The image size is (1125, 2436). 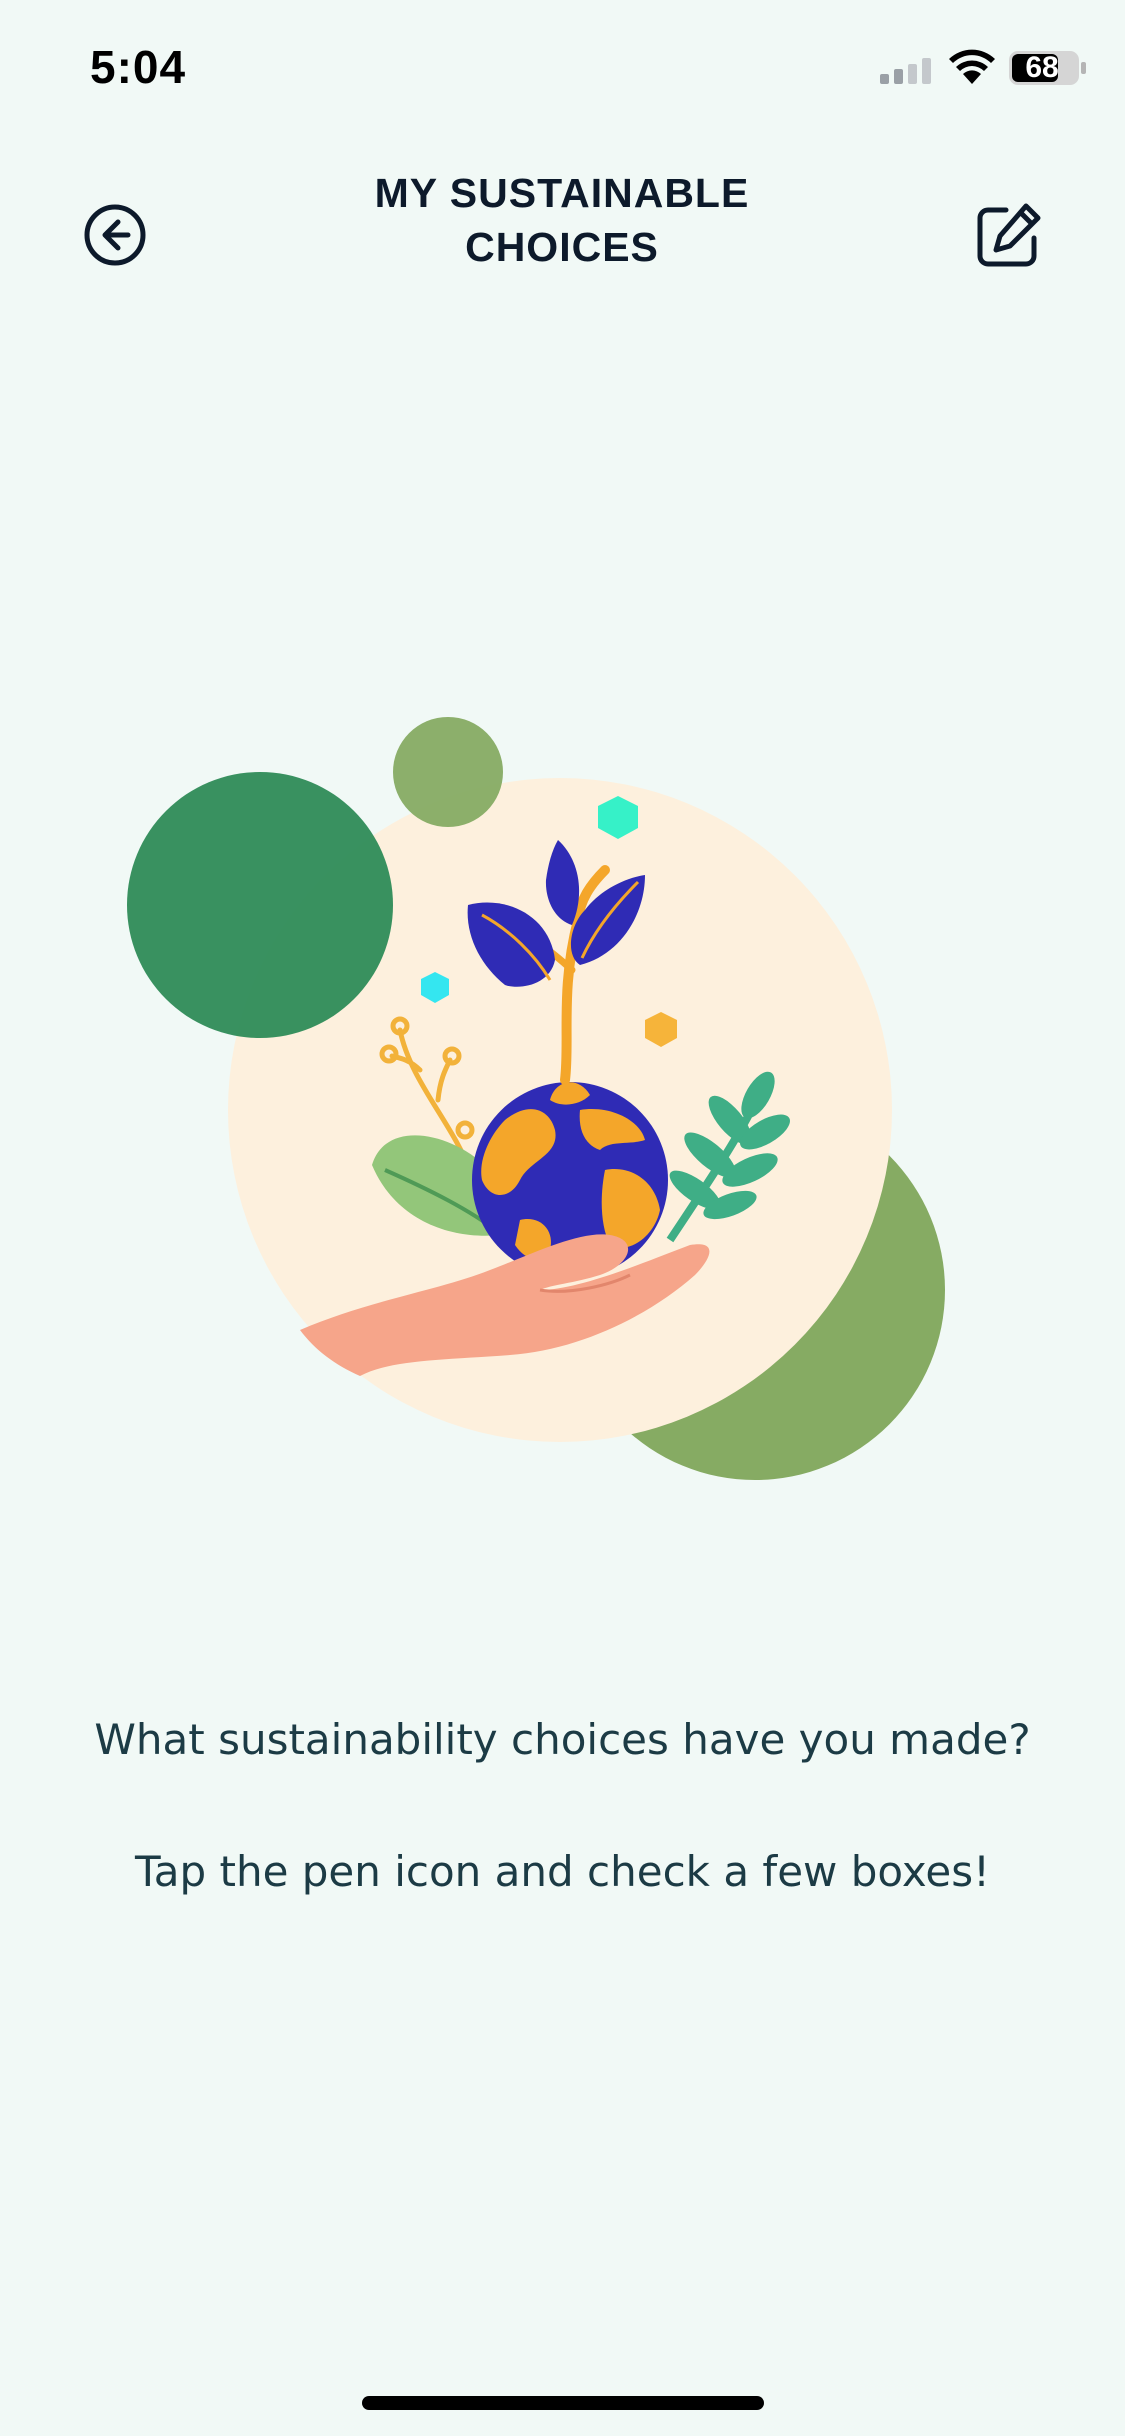 I want to click on olive-circle-small, so click(x=448, y=772).